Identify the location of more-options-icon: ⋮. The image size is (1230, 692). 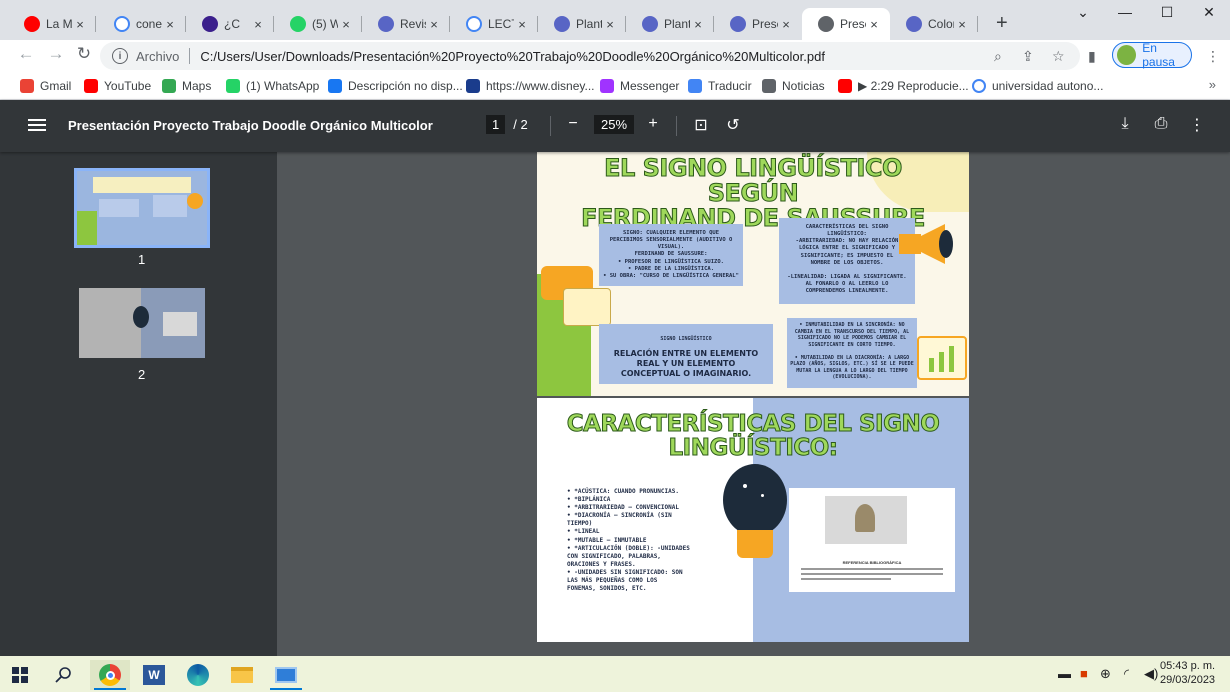
(1197, 125).